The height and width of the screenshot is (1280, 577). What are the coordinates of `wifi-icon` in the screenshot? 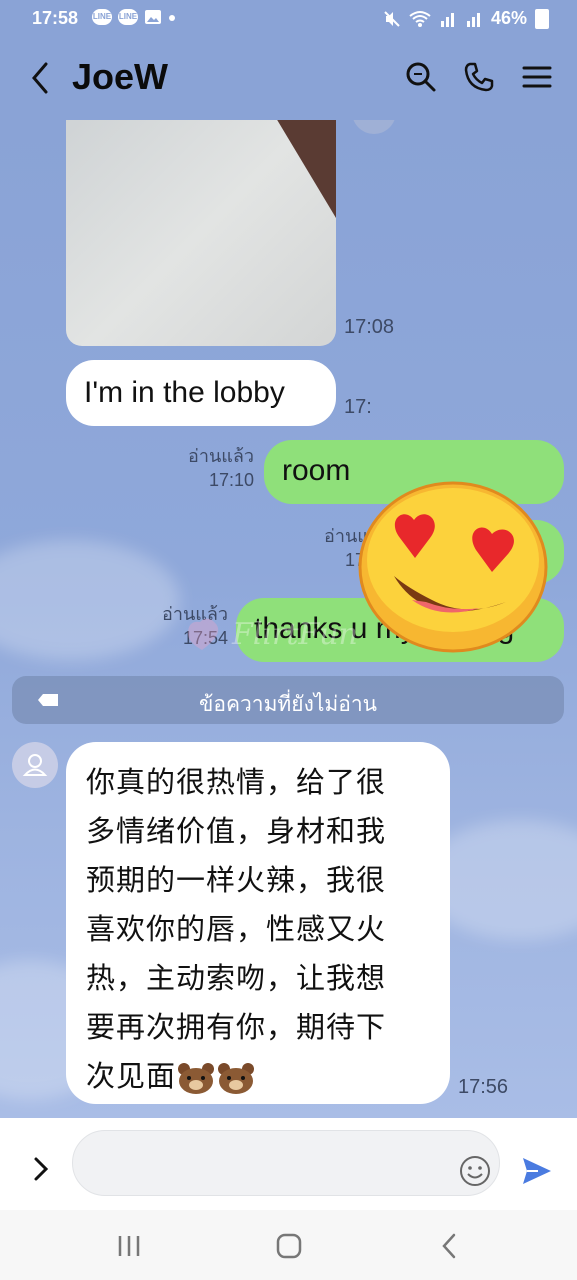 It's located at (420, 18).